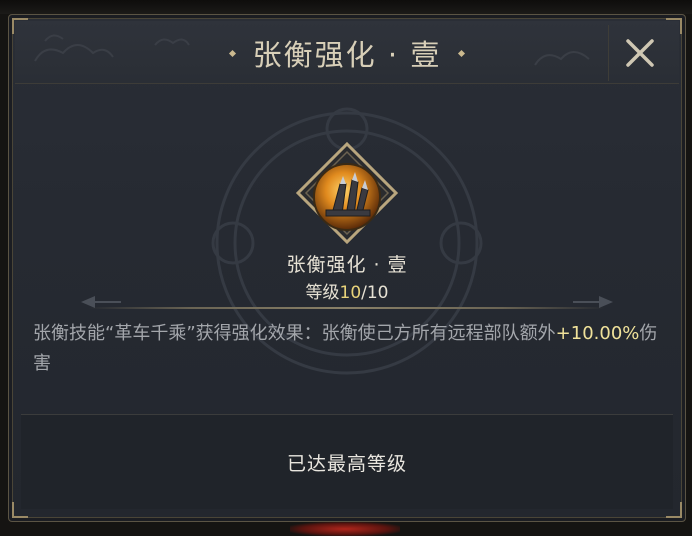 The height and width of the screenshot is (536, 692). I want to click on skill-name: 张衡强化 · 壹, so click(347, 265).